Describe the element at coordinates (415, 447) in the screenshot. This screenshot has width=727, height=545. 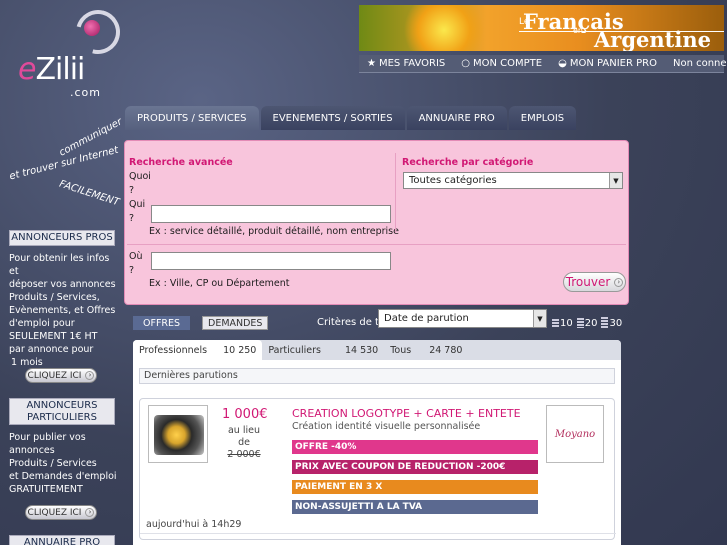
I see `tag-offer: OFFRE -40%` at that location.